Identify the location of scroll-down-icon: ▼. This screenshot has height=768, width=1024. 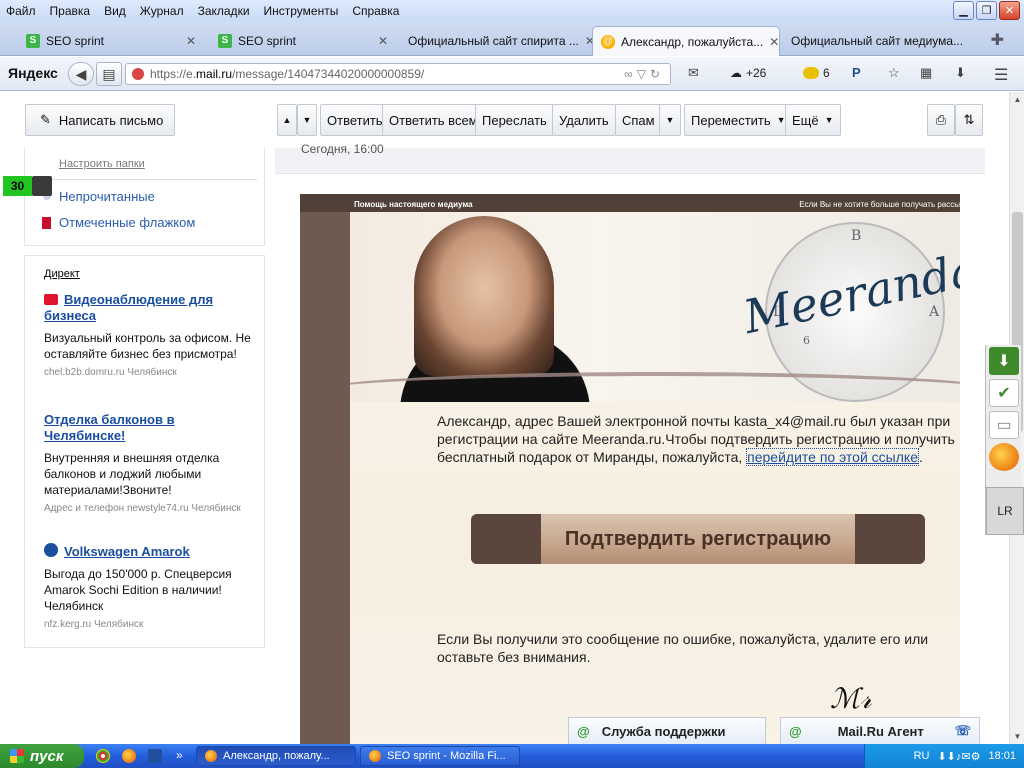
(1017, 736).